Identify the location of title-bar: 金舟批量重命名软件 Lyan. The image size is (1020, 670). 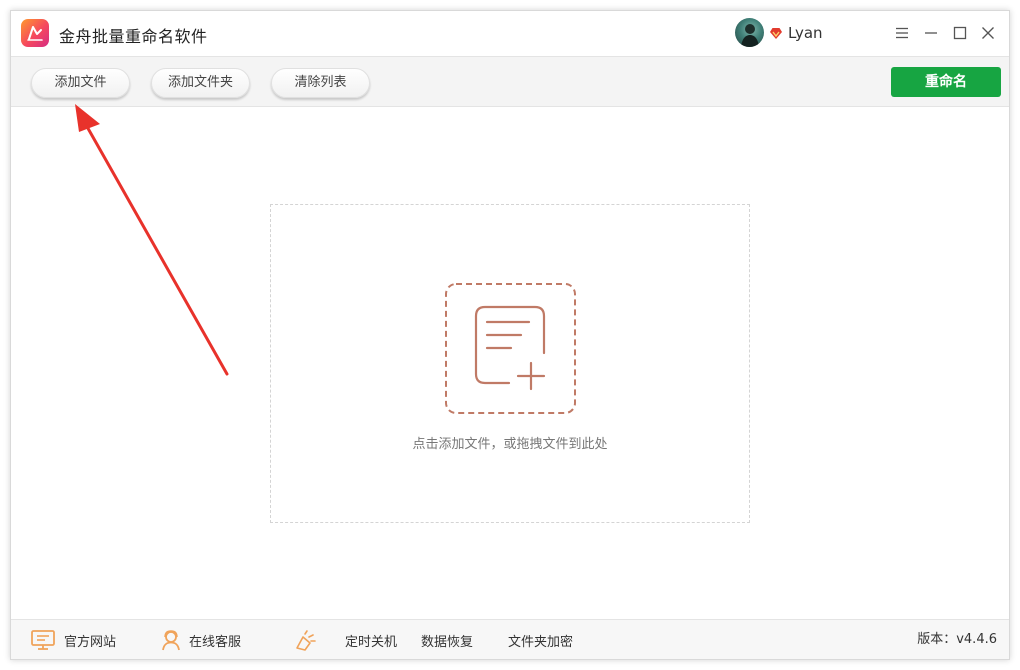
(510, 33).